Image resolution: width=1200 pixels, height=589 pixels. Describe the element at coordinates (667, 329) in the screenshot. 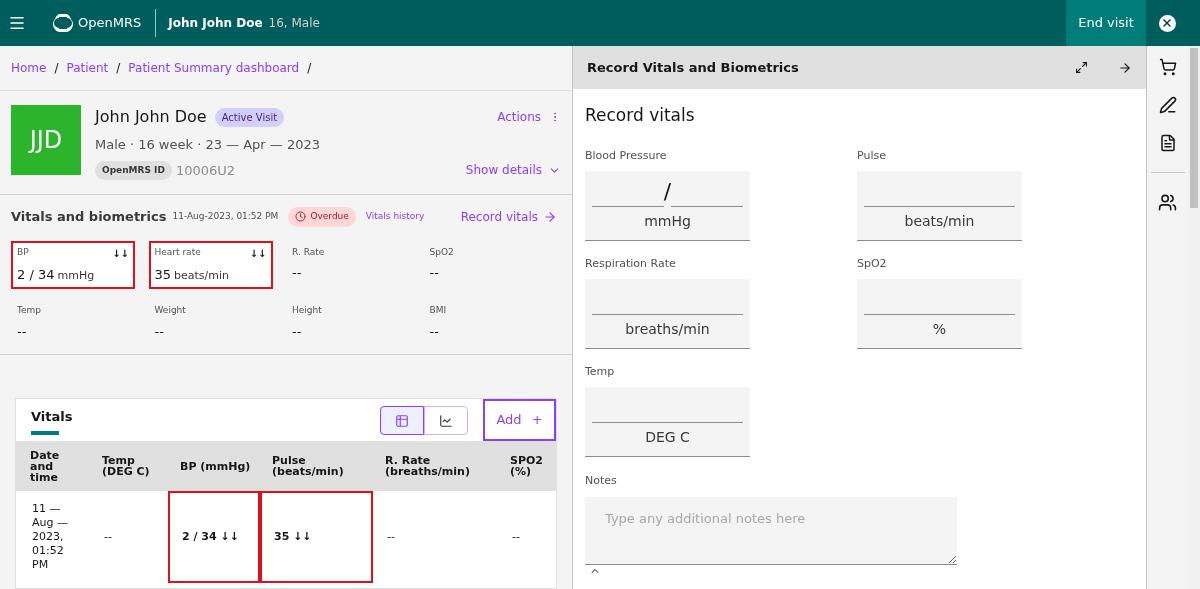

I see `unit-text: breaths/min` at that location.